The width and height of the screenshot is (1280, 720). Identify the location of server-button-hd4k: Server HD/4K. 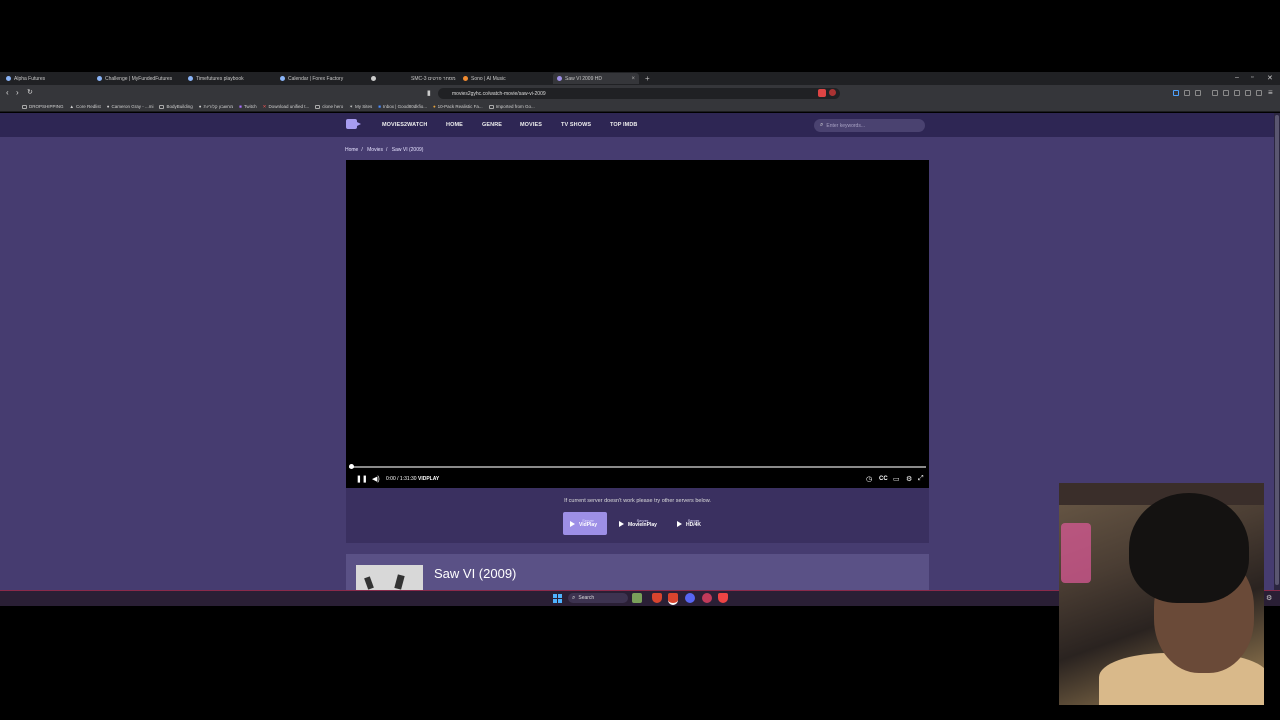
(691, 523).